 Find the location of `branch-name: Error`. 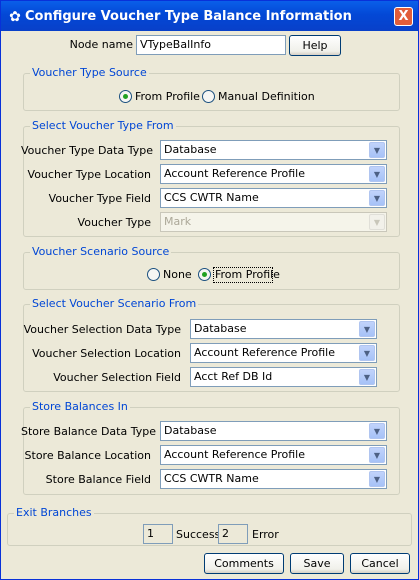

branch-name: Error is located at coordinates (265, 534).